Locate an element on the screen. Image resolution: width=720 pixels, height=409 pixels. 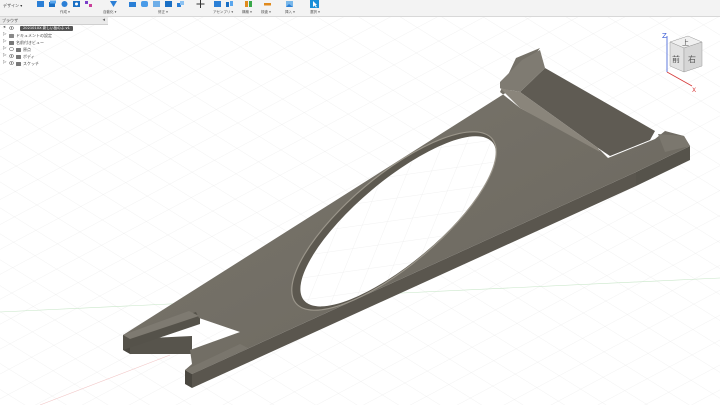
browser-item-label: スケッチ is located at coordinates (31, 63).